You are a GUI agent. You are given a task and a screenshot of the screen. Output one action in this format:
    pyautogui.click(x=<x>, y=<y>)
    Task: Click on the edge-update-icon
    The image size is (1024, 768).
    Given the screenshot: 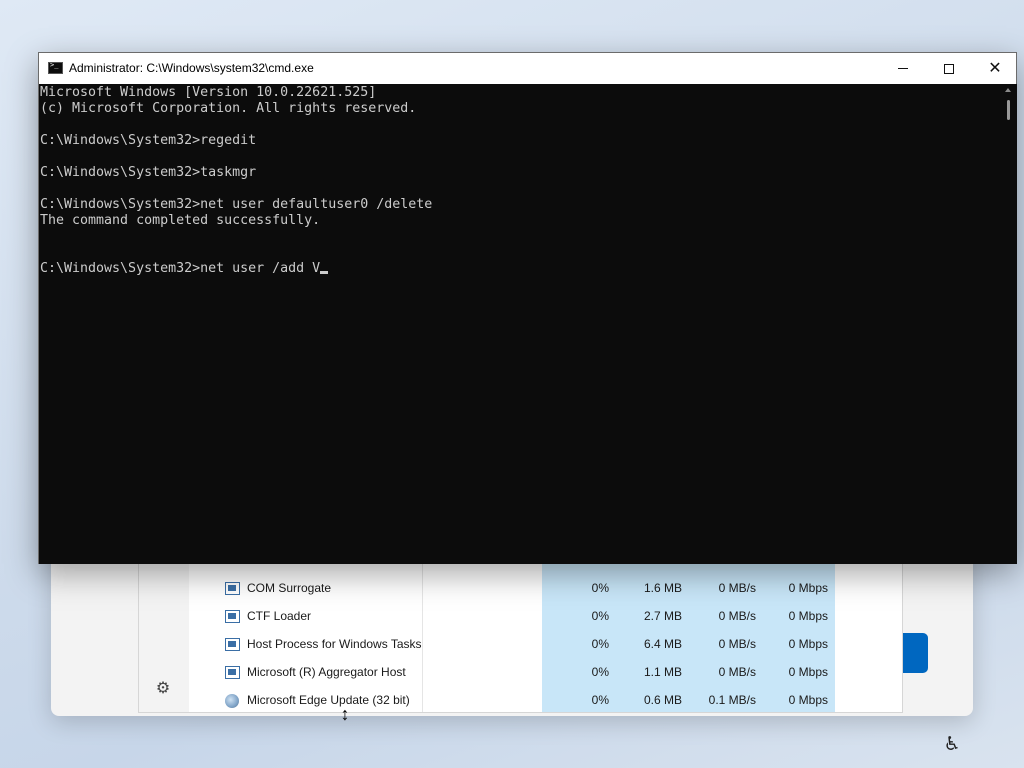 What is the action you would take?
    pyautogui.click(x=232, y=701)
    